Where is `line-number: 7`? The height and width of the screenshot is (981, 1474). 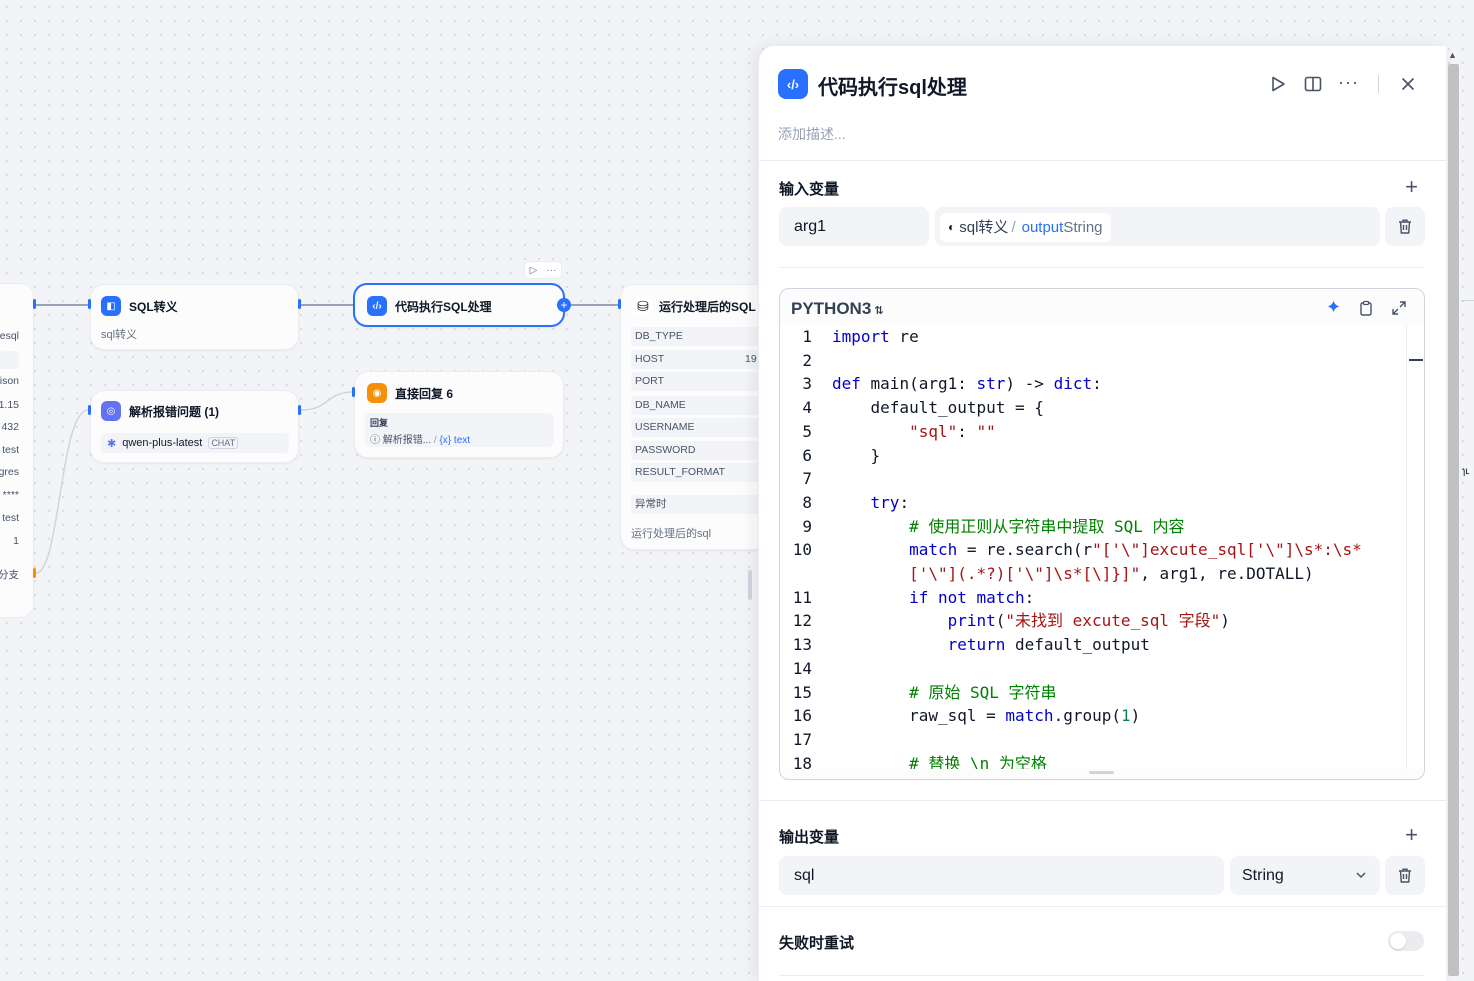
line-number: 7 is located at coordinates (807, 479).